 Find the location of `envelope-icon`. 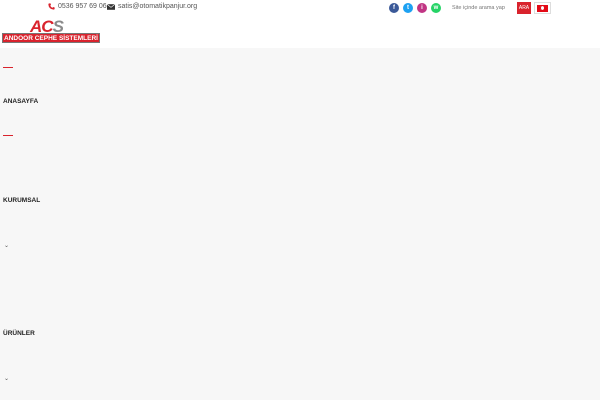

envelope-icon is located at coordinates (111, 6).